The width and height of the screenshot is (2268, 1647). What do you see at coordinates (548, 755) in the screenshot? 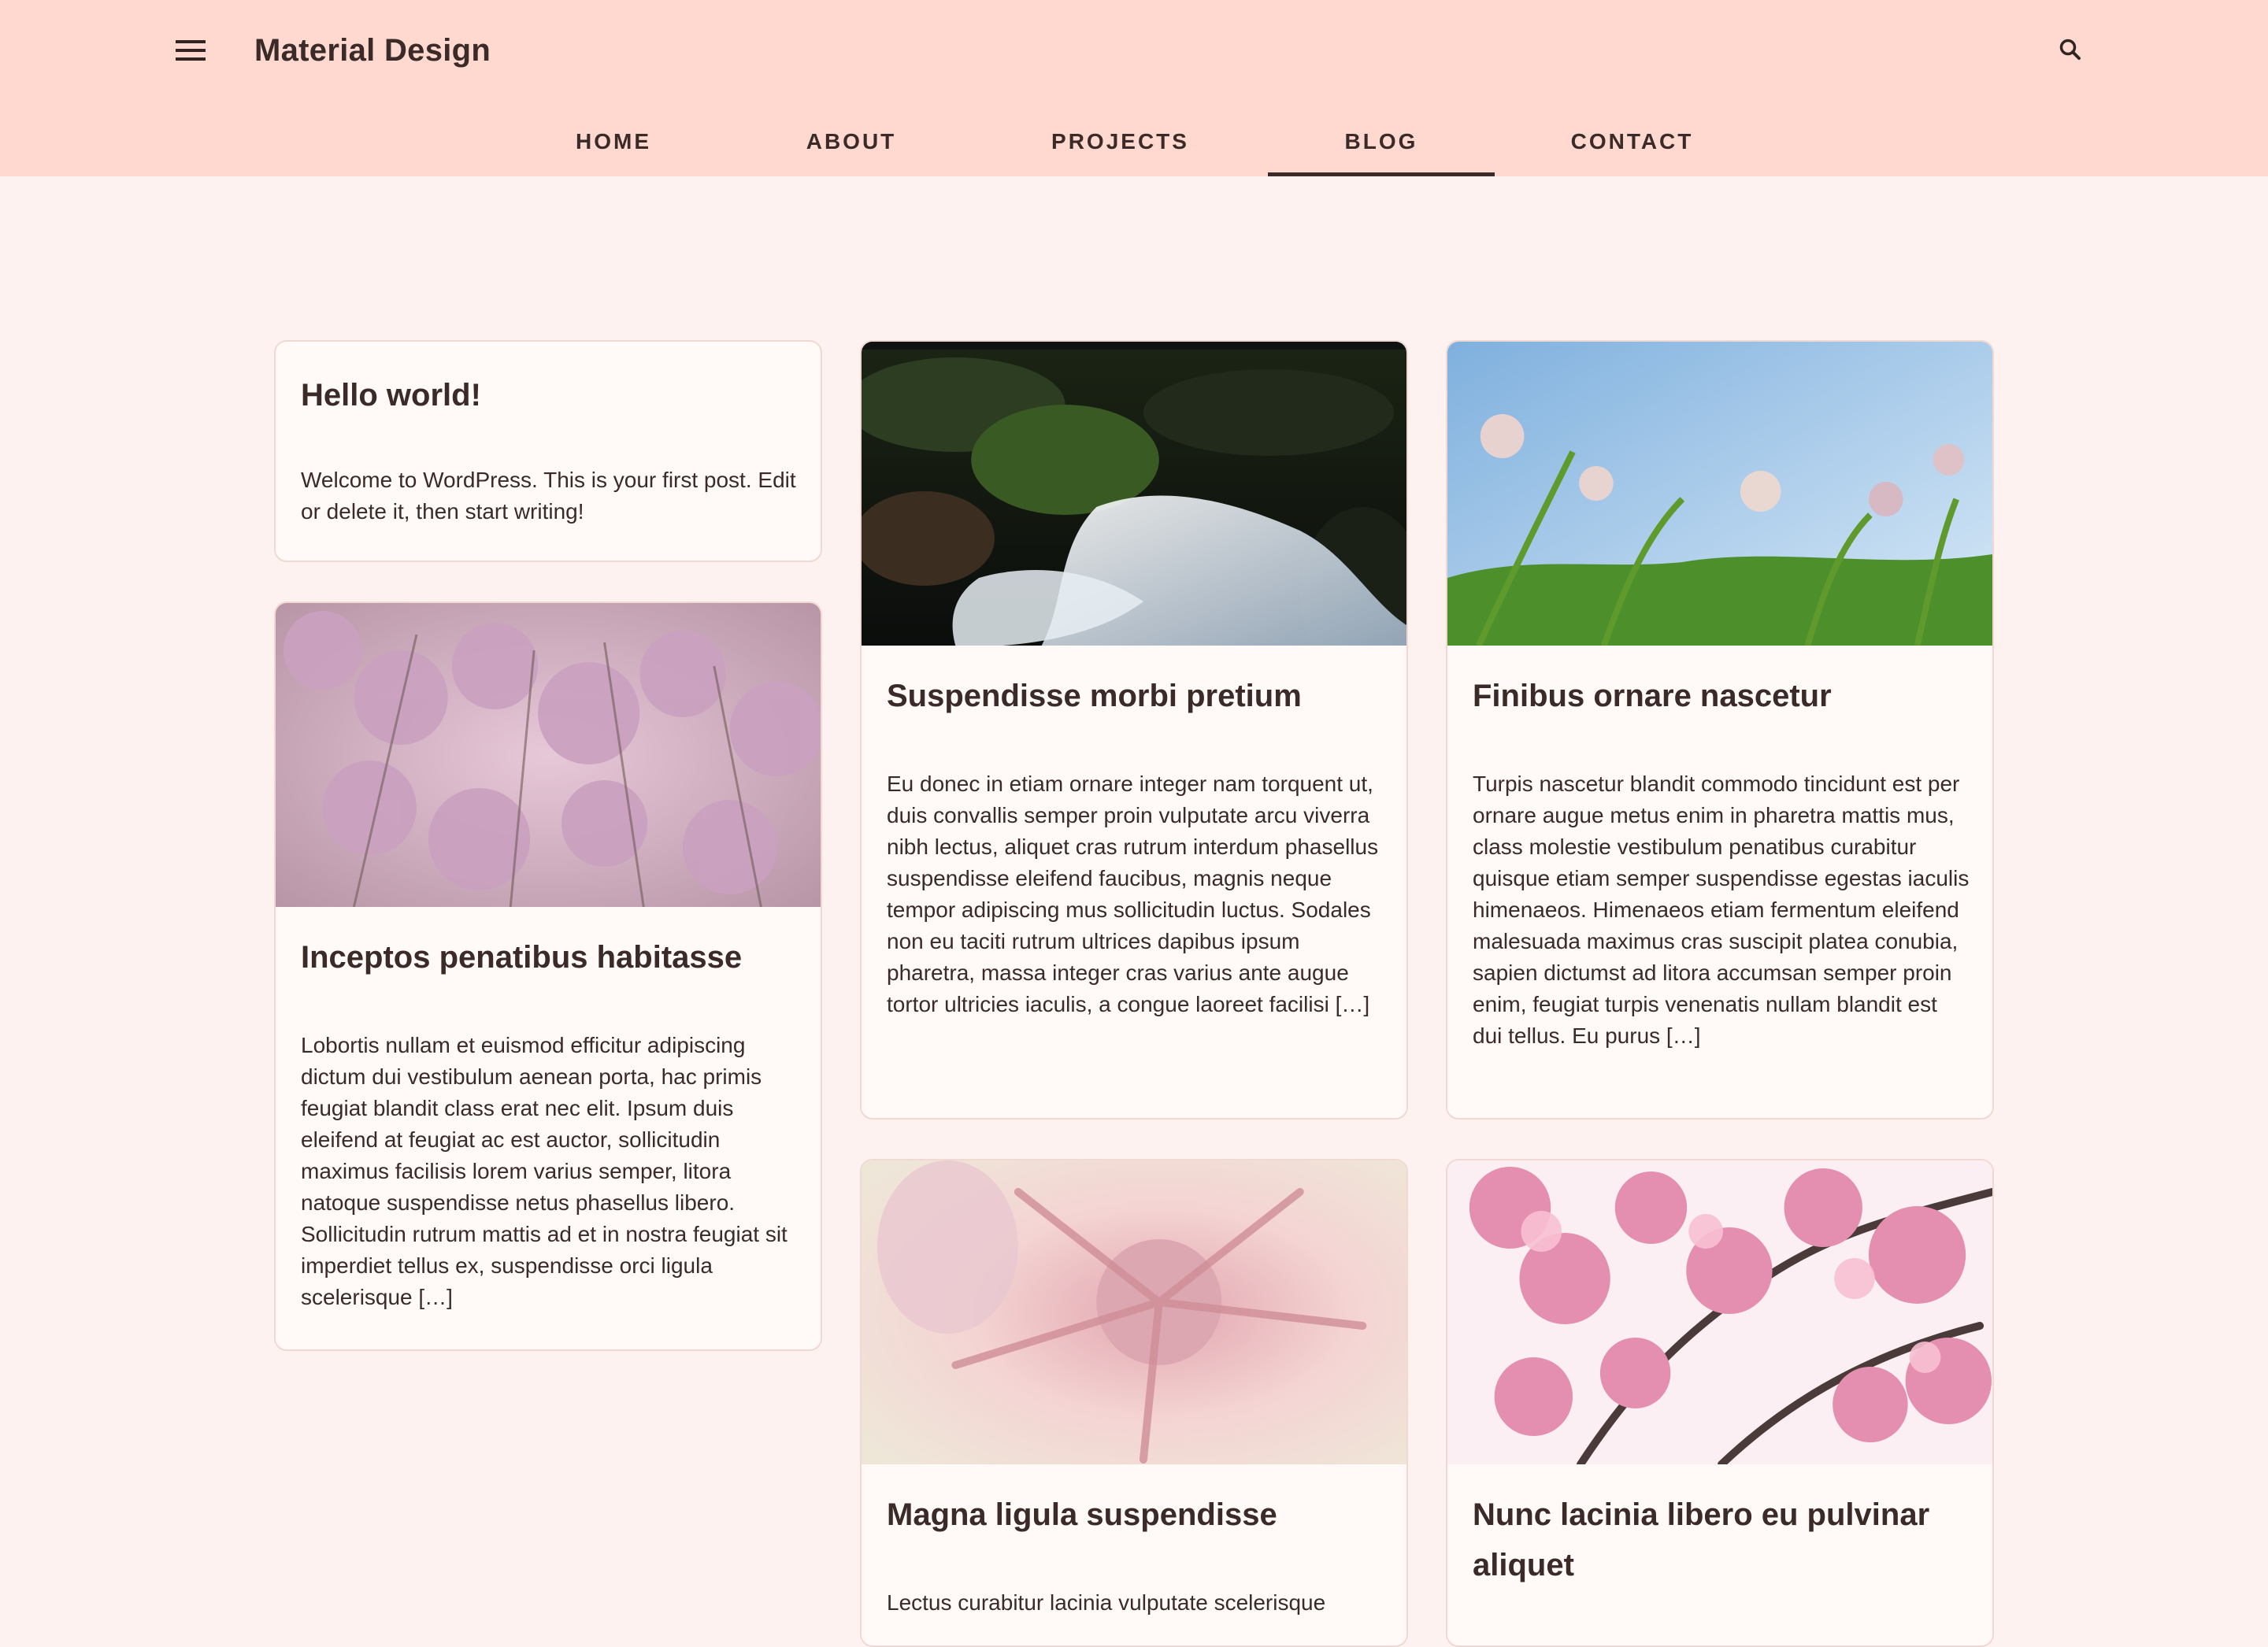
I see `post-image-pink-flowers` at bounding box center [548, 755].